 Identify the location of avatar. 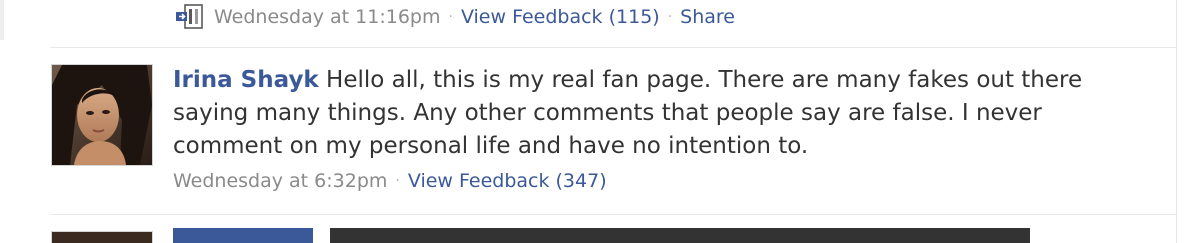
(102, 115).